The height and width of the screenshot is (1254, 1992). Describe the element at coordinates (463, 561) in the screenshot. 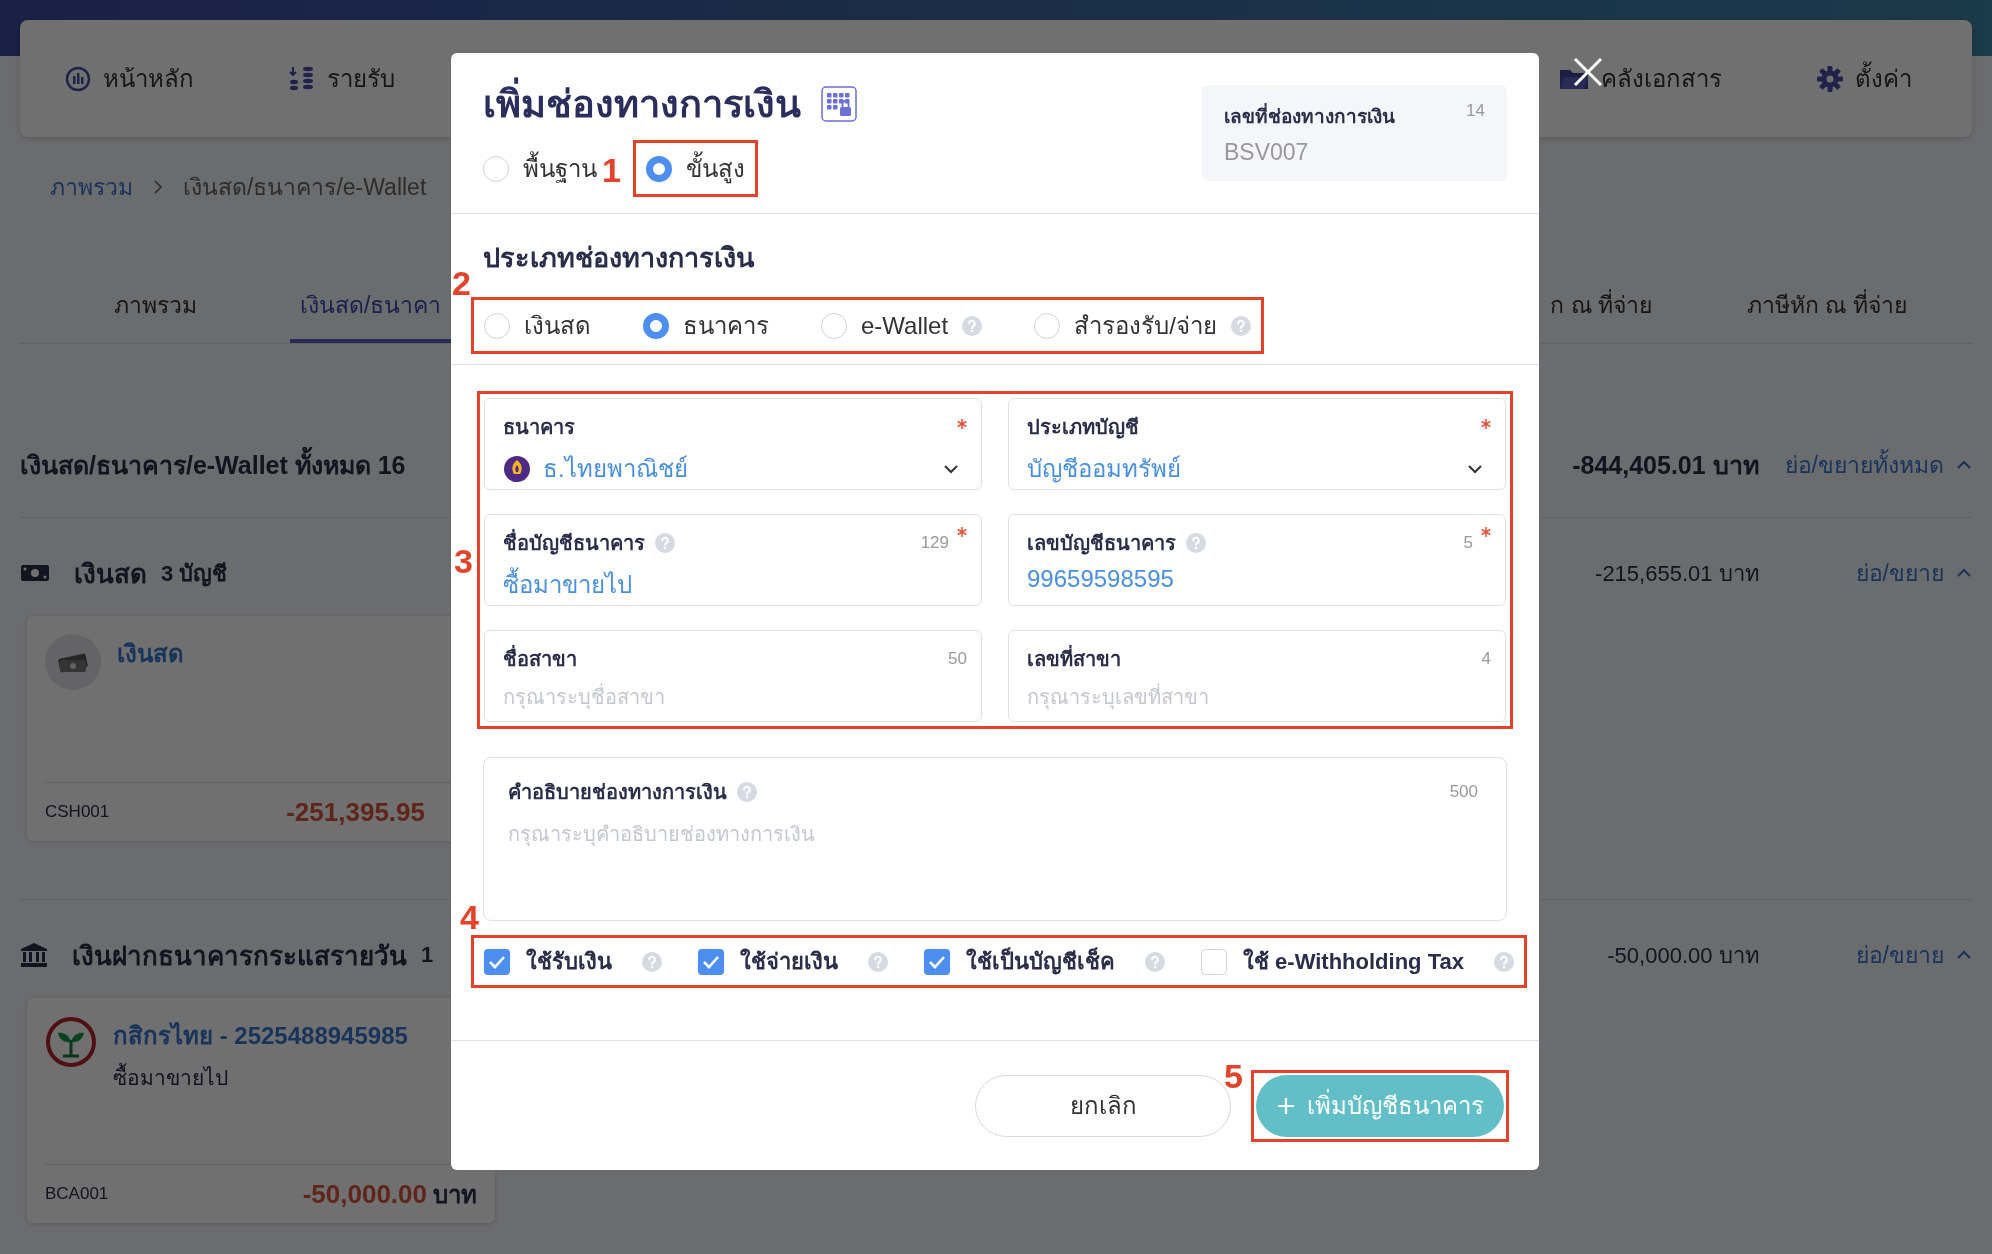

I see `annotation-number: 3` at that location.